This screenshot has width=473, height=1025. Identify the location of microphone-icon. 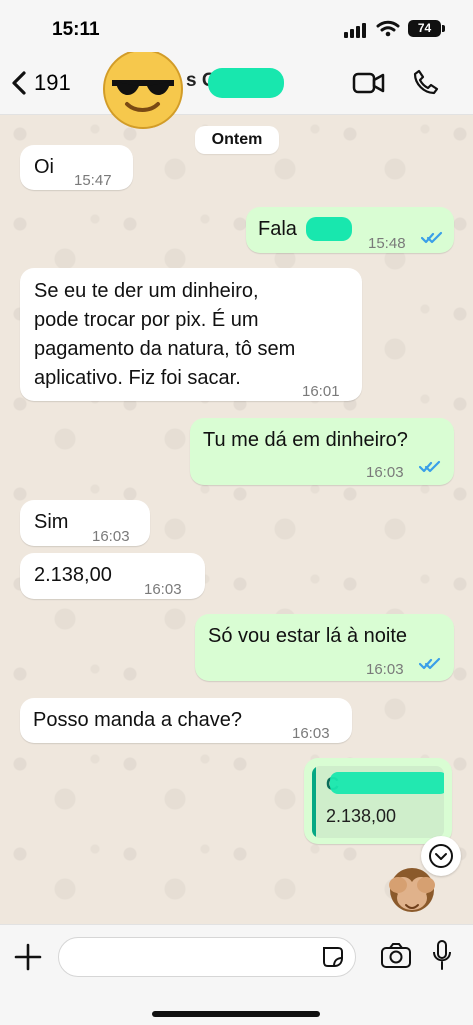
(442, 955).